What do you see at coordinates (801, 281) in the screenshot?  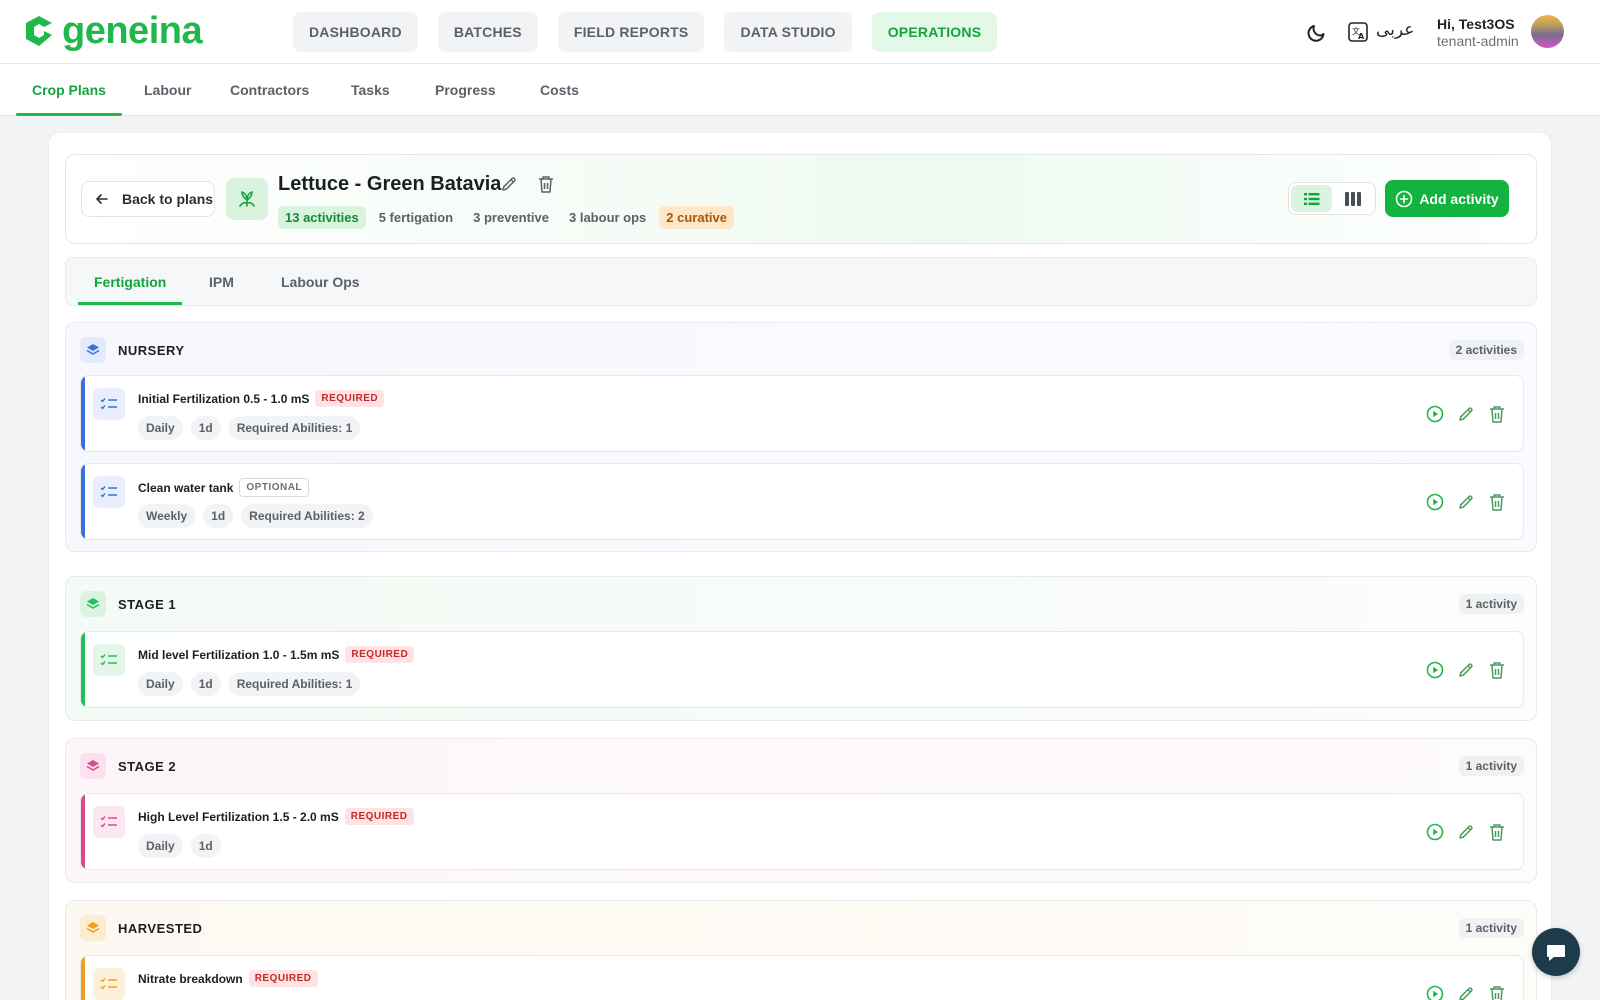 I see `activity-type-tabs: Fertigation IPM Labour Ops` at bounding box center [801, 281].